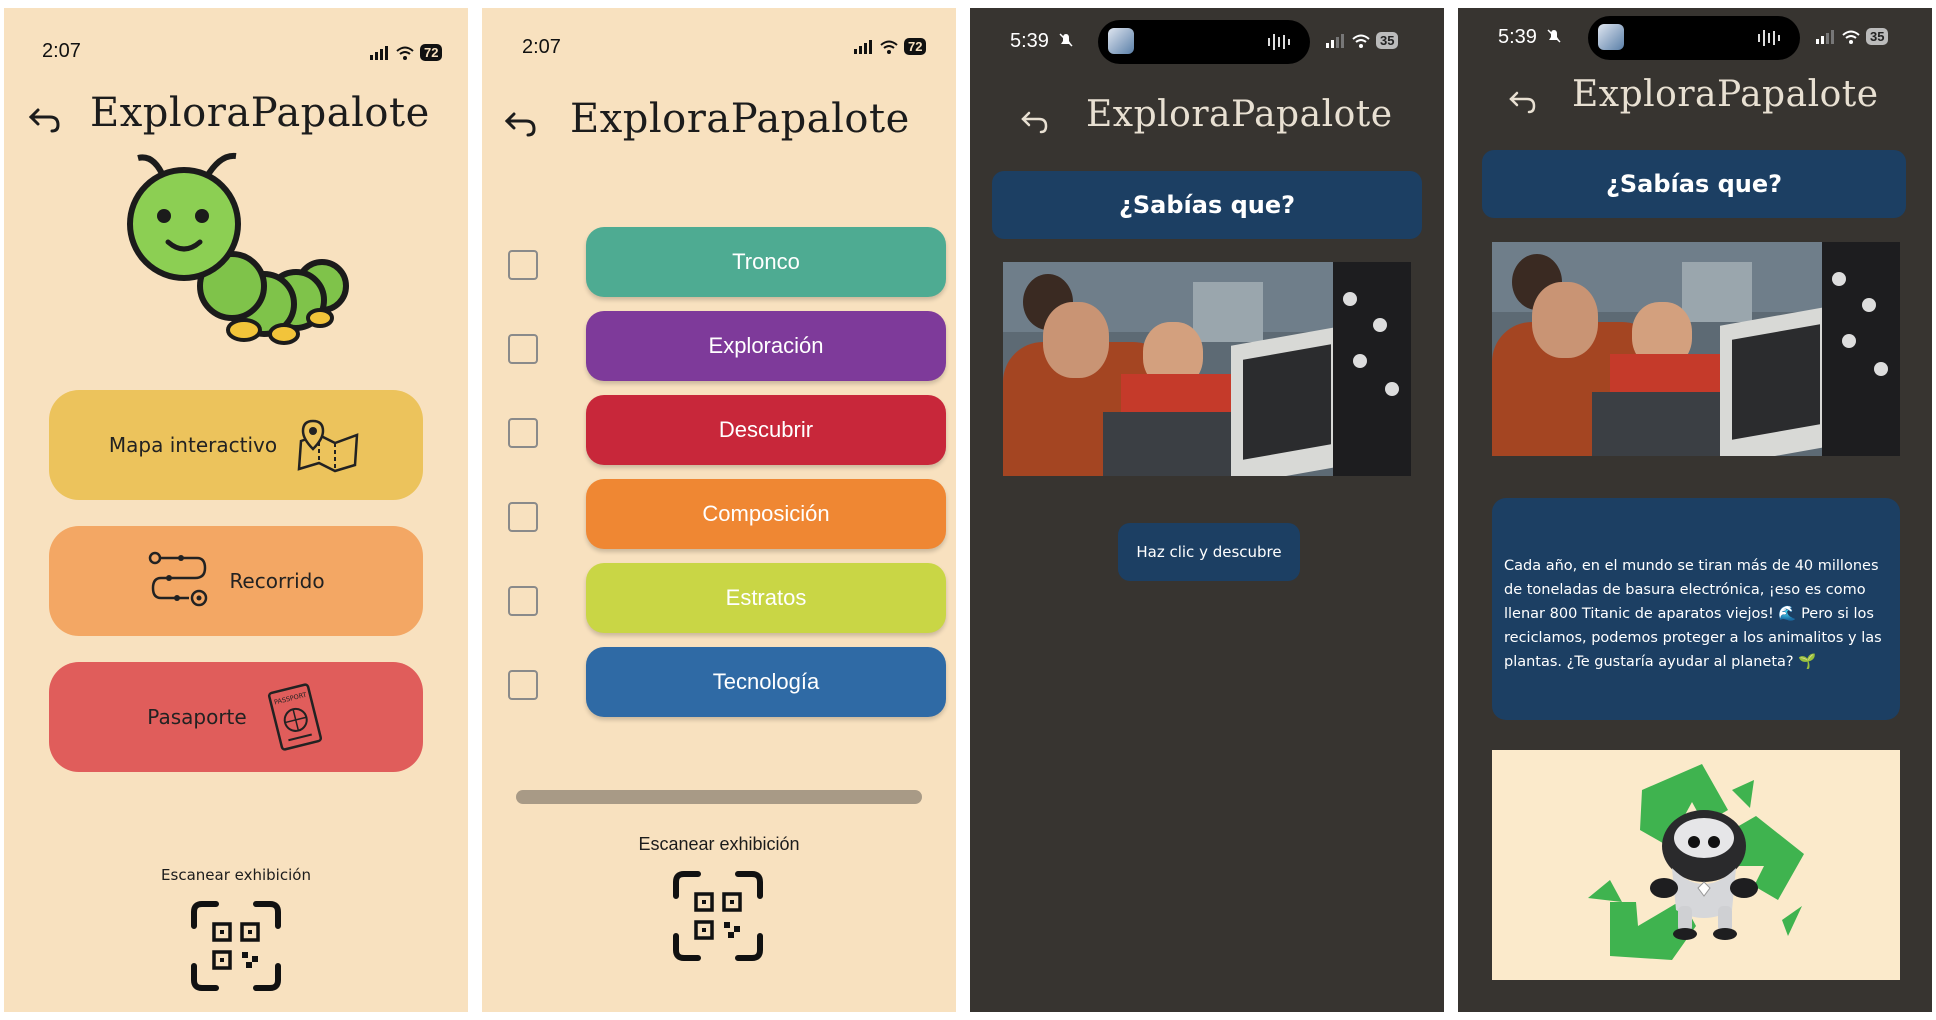 The width and height of the screenshot is (1936, 1020). I want to click on category-descubrir-button: Descubrir, so click(766, 430).